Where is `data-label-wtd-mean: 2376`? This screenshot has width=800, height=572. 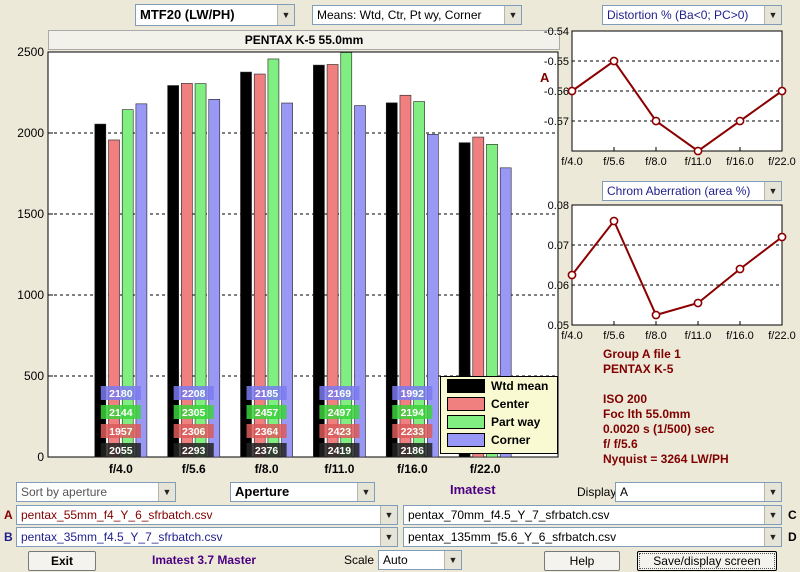
data-label-wtd-mean: 2376 is located at coordinates (267, 451).